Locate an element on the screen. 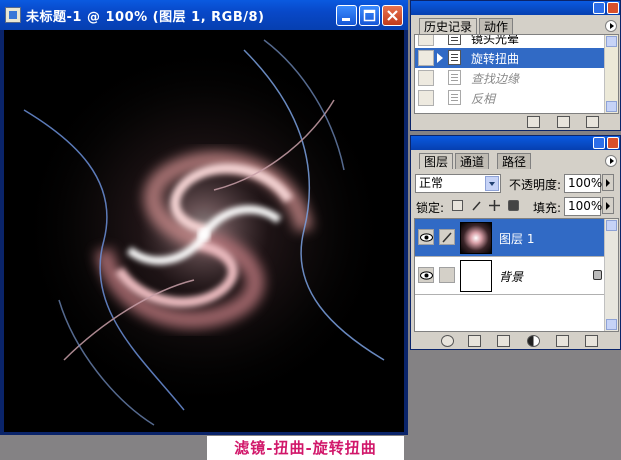  new-group-icon is located at coordinates (503, 341).